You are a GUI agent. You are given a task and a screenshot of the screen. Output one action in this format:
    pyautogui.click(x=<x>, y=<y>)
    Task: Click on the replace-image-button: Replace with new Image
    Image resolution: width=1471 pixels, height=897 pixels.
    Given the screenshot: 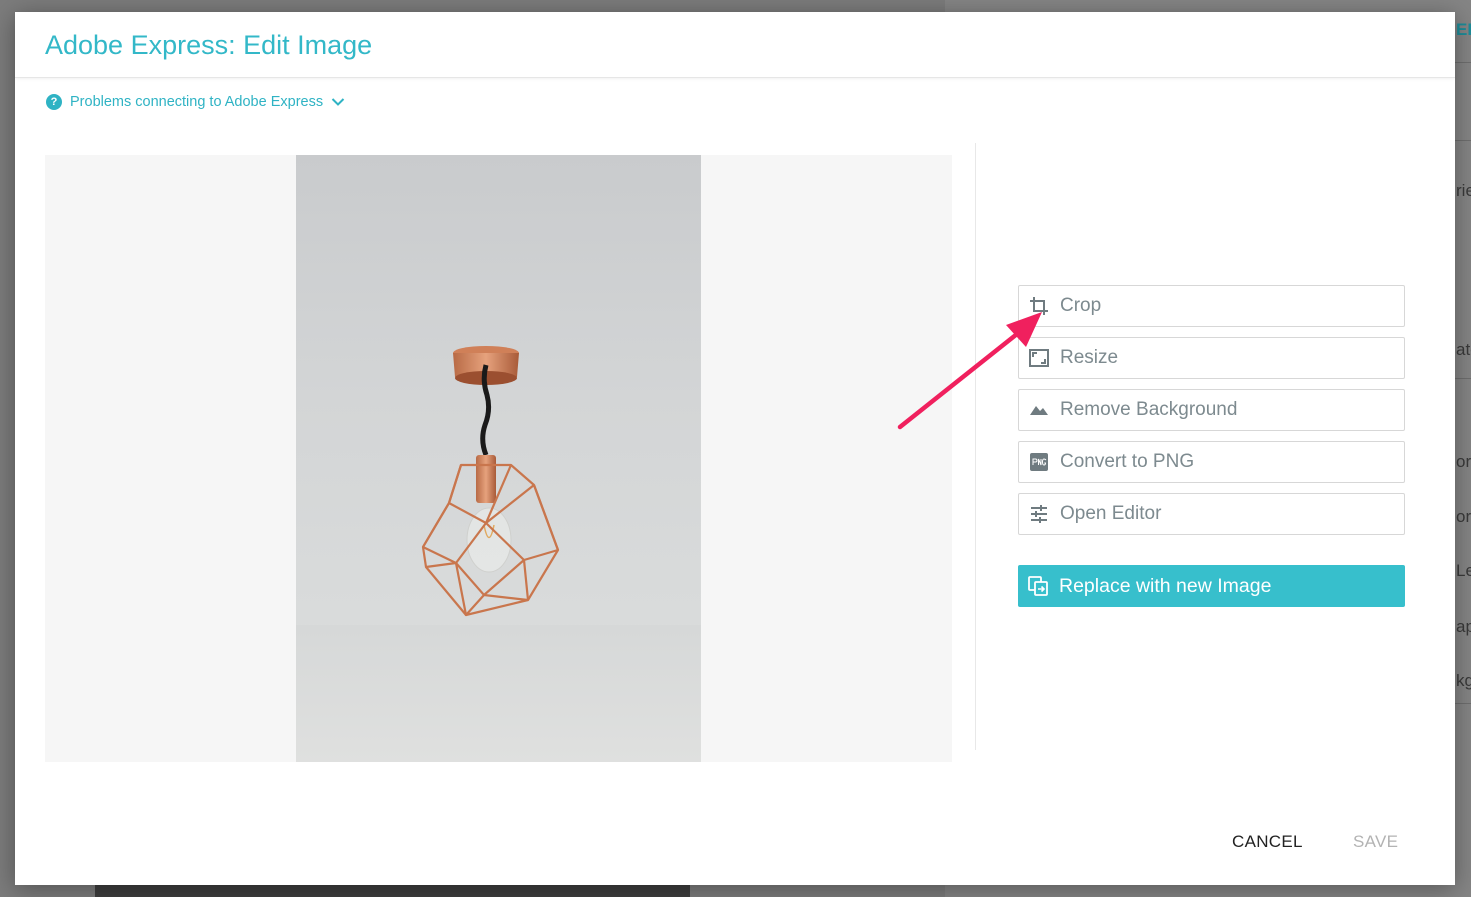 What is the action you would take?
    pyautogui.click(x=1211, y=586)
    